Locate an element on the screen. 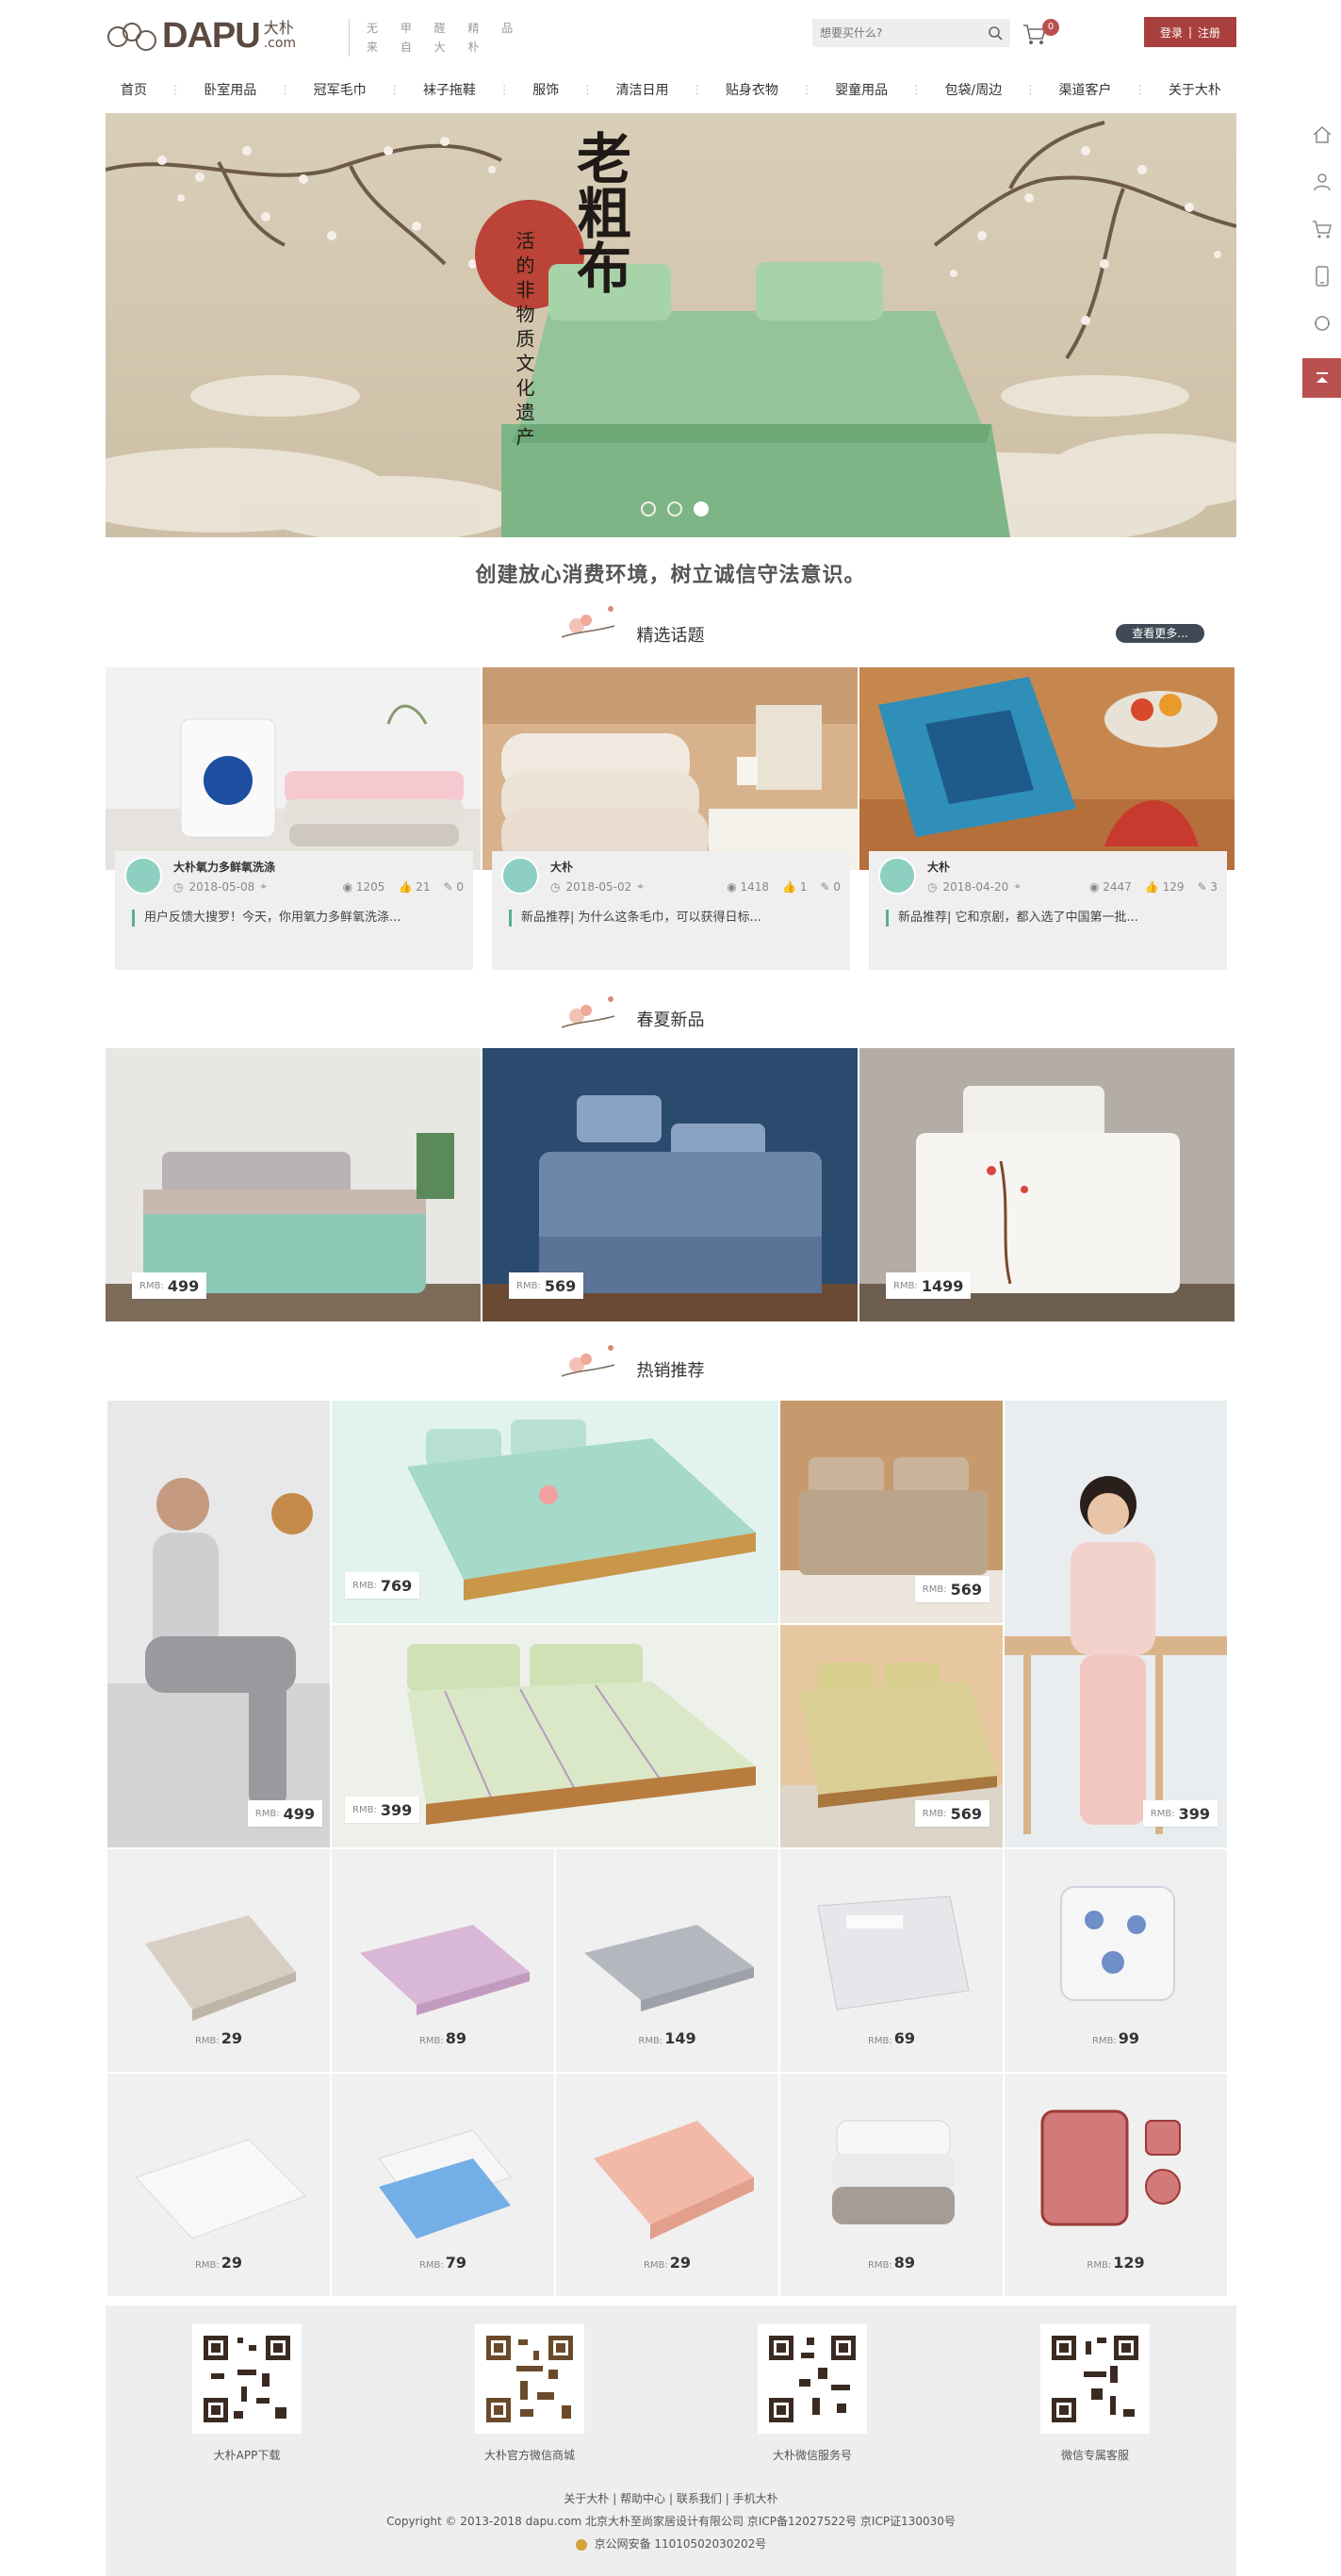 The image size is (1341, 2576). topic-date: 2018-05-08 is located at coordinates (222, 886).